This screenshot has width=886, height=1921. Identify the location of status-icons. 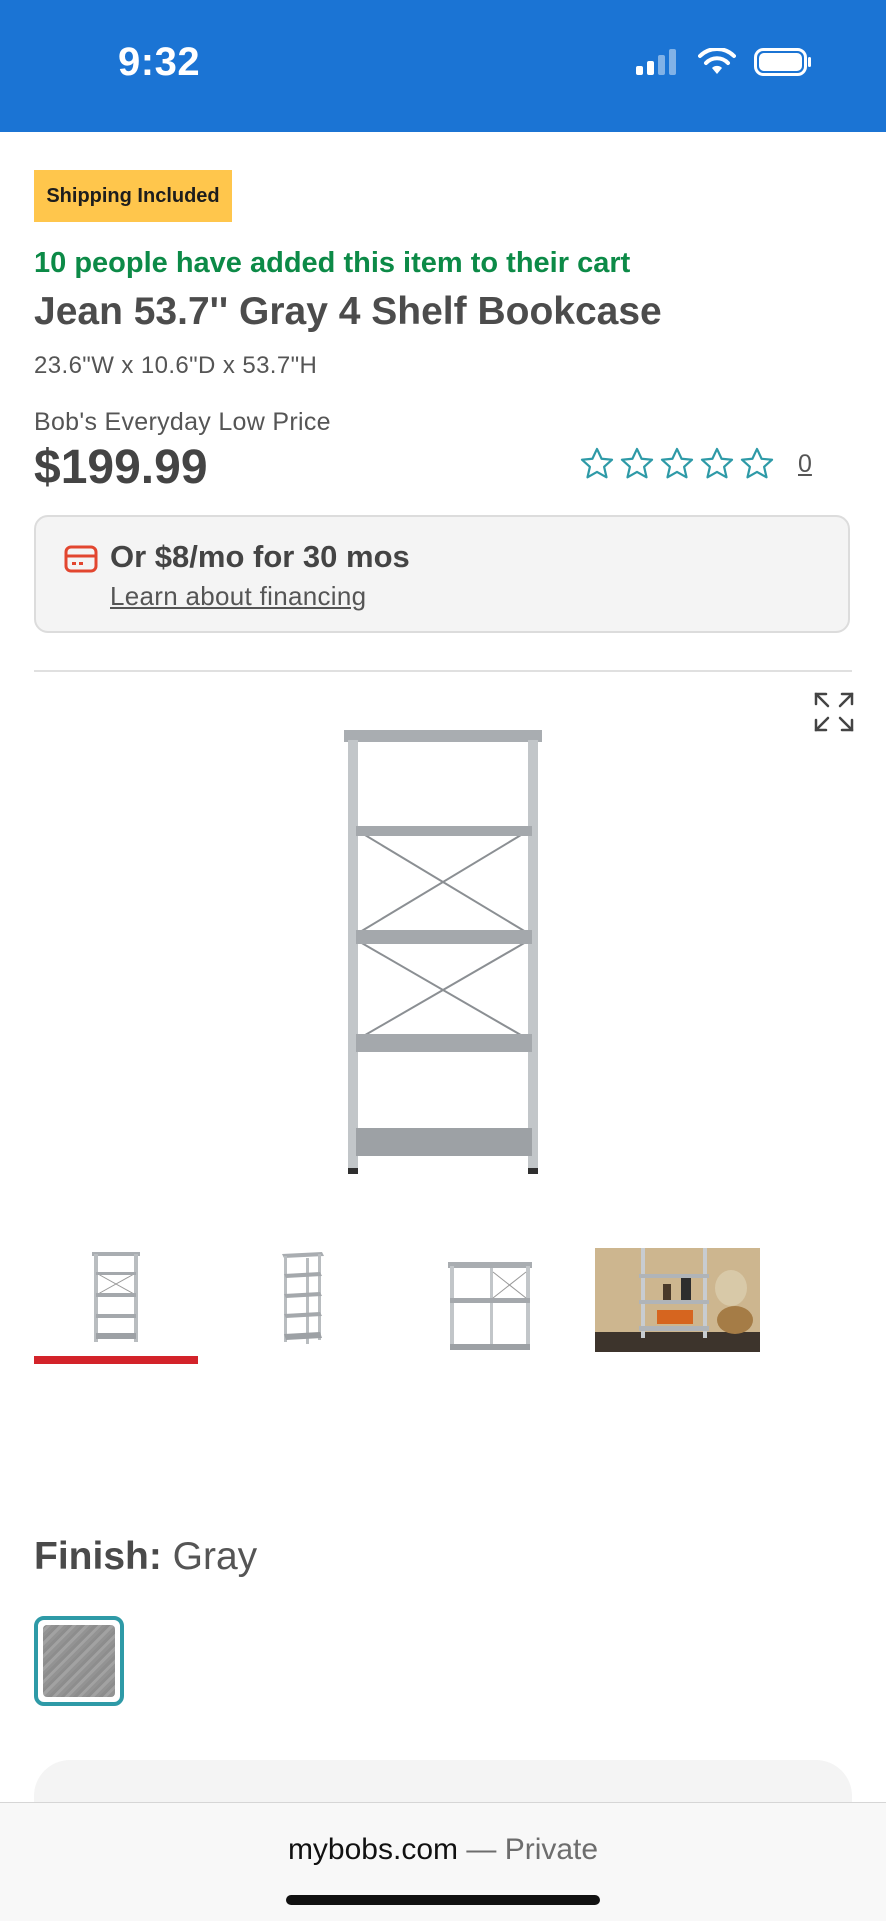
(724, 62).